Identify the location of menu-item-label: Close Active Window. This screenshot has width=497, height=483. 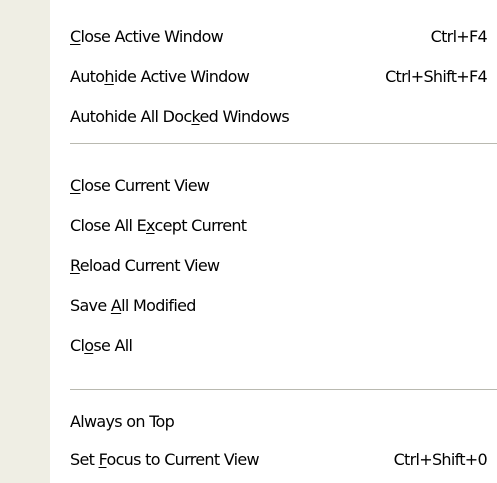
(147, 36).